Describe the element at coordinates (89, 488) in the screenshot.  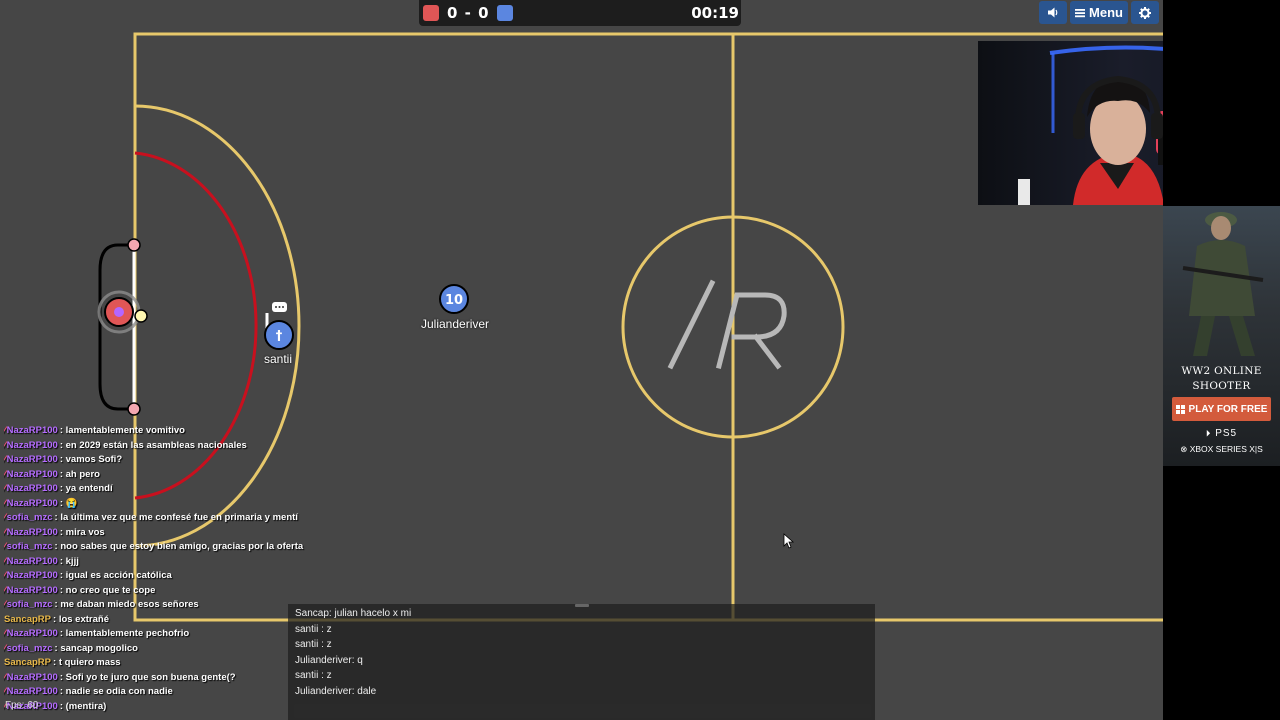
I see `chat-message-text: ya entendí` at that location.